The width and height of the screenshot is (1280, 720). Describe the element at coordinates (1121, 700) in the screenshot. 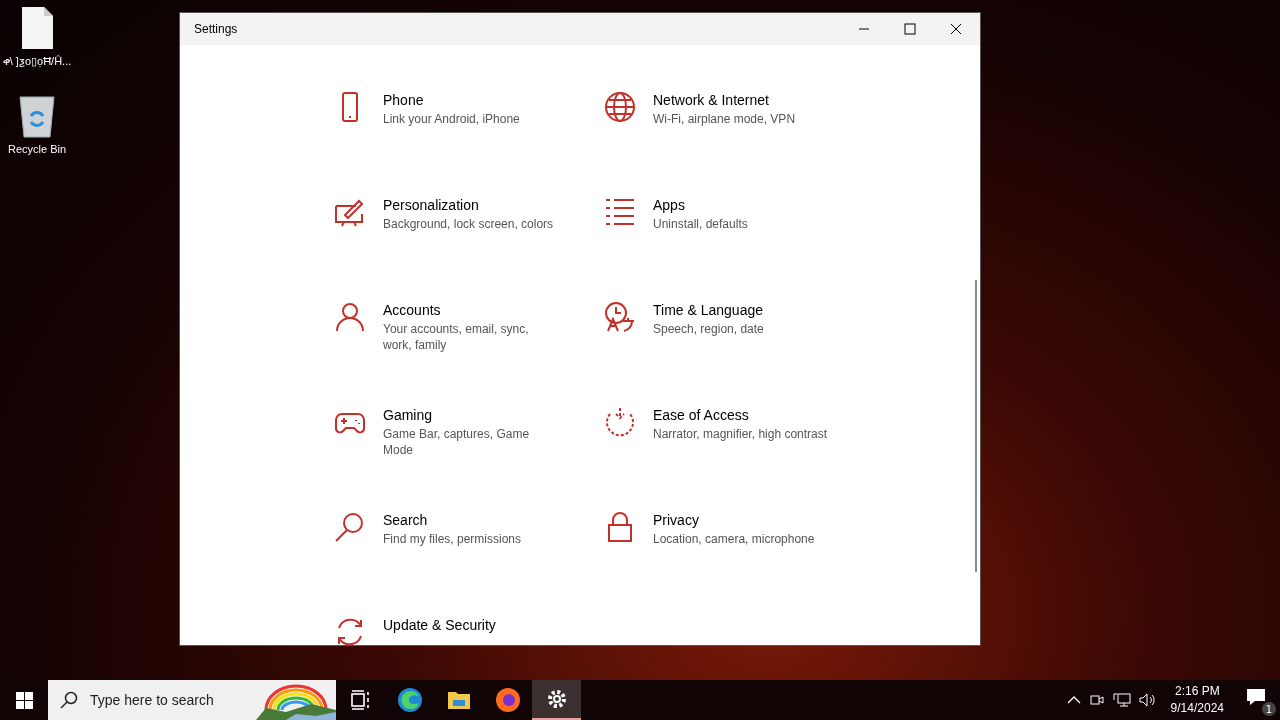

I see `network-icon` at that location.